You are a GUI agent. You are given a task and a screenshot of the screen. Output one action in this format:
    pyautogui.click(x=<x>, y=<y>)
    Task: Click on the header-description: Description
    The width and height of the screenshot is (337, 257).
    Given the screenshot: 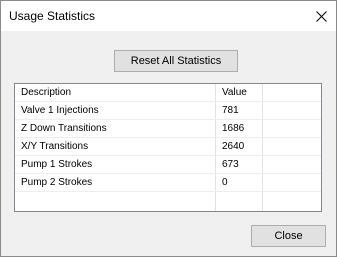 What is the action you would take?
    pyautogui.click(x=46, y=92)
    